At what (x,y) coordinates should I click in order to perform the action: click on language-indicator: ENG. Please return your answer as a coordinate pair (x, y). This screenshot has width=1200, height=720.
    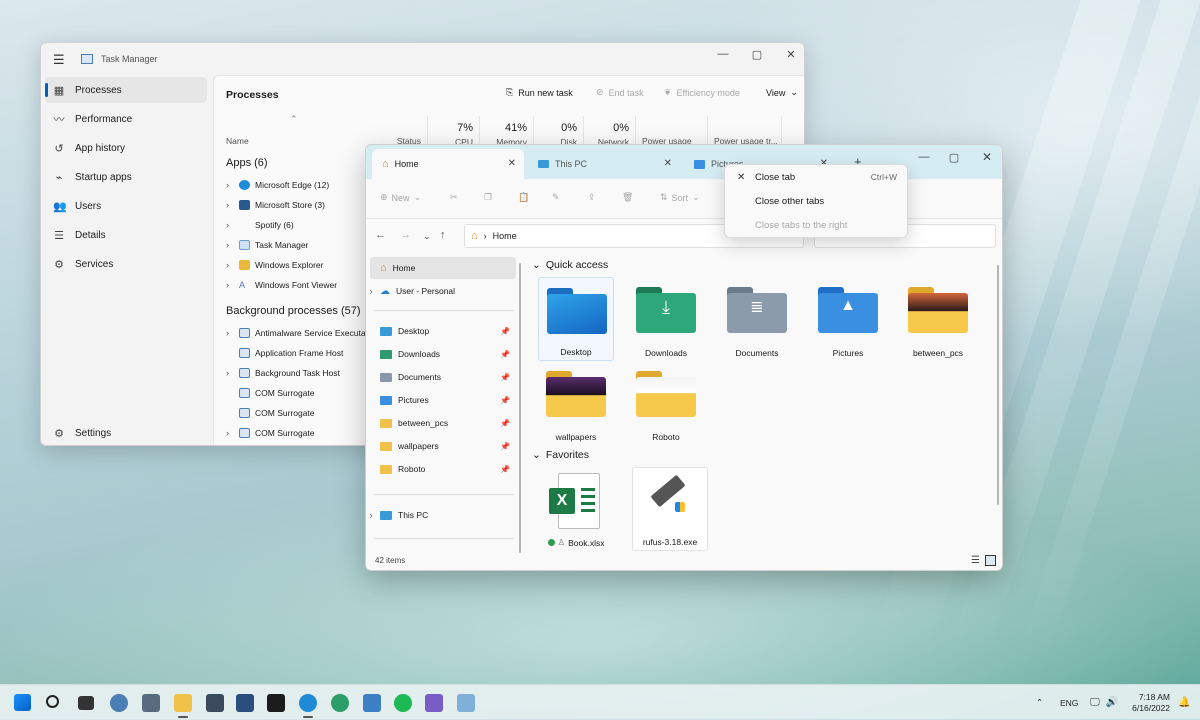
    Looking at the image, I should click on (1069, 702).